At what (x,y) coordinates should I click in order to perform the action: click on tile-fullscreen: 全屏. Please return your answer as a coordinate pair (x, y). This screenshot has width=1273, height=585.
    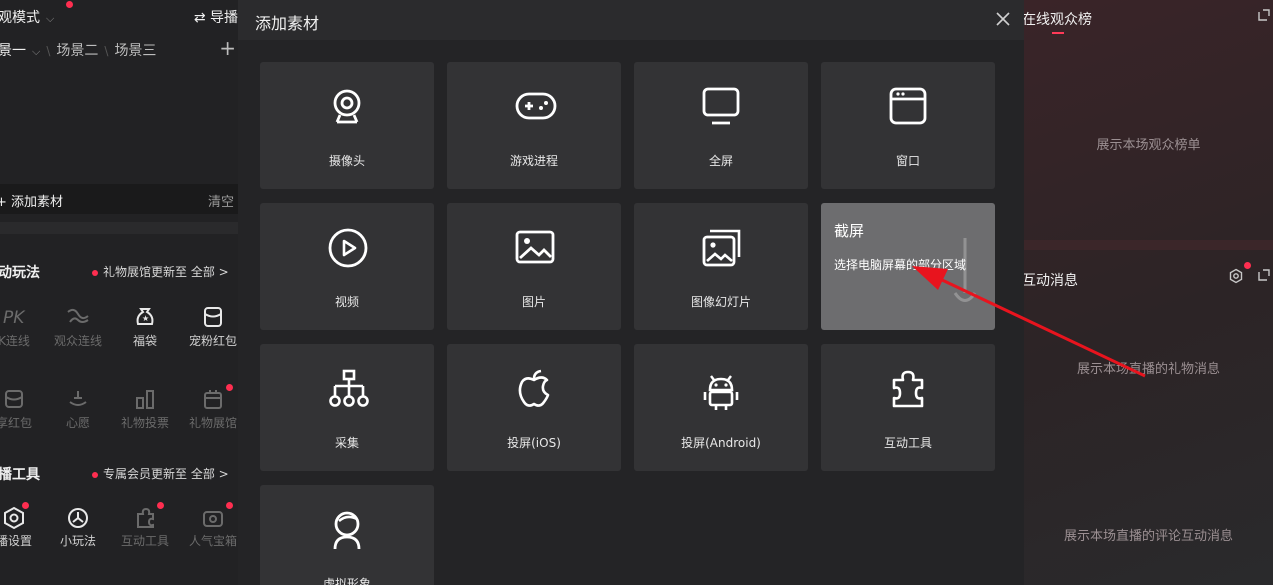
    Looking at the image, I should click on (721, 125).